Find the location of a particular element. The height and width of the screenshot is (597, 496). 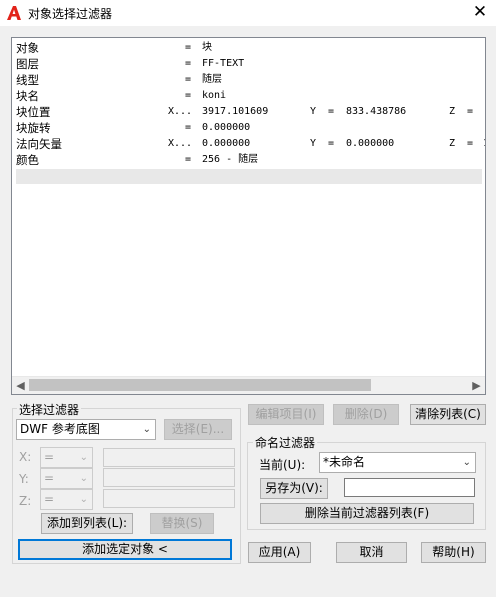

list-item: 块旋转 = 0.000000 is located at coordinates (250, 128).